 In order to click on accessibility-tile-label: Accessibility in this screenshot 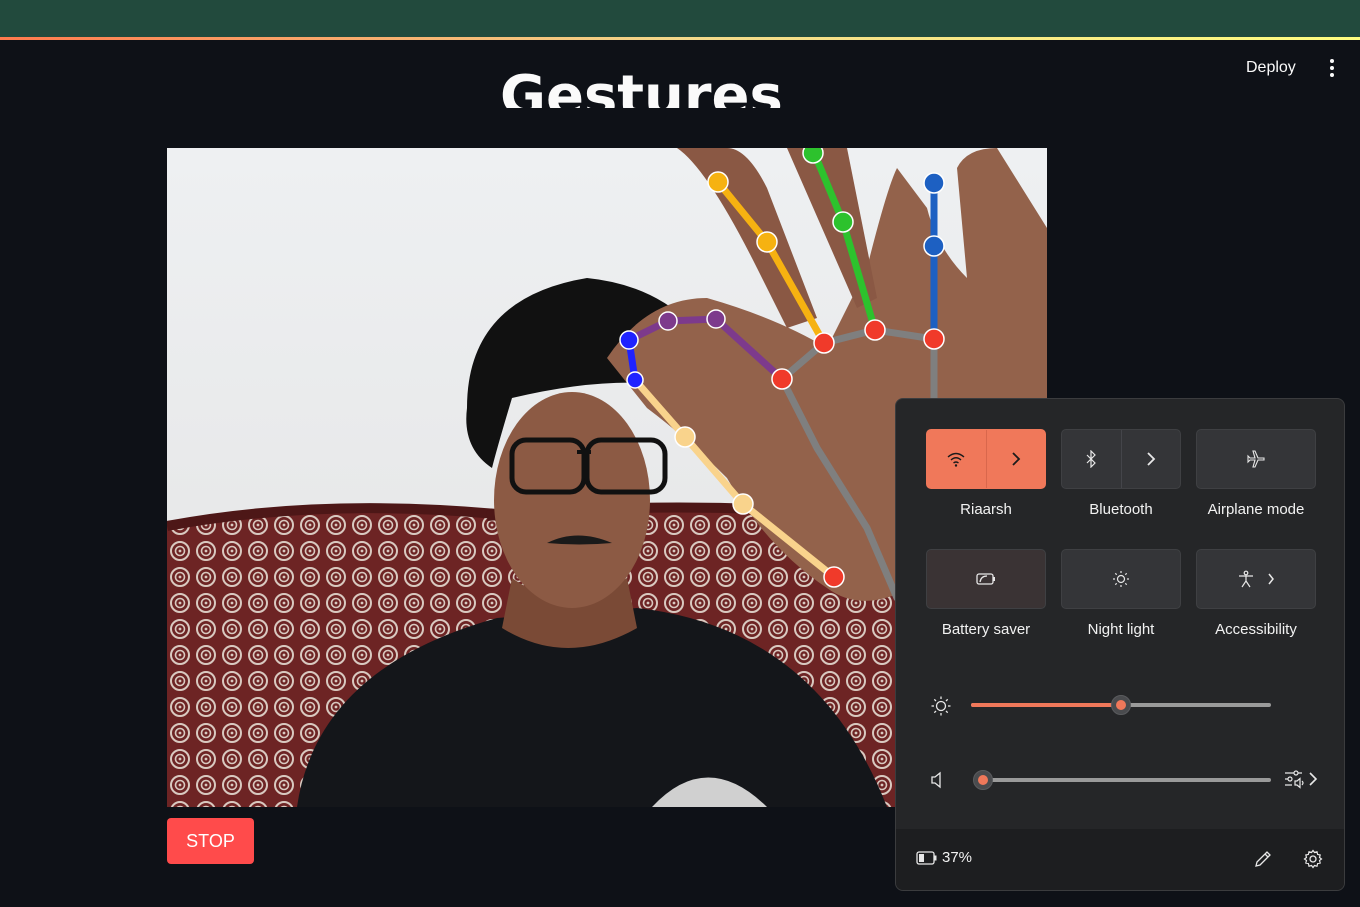, I will do `click(1256, 629)`.